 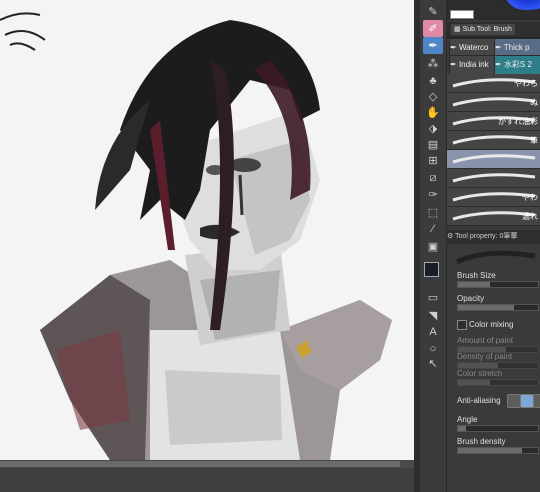 I want to click on frame-tool-icon: ▣, so click(x=433, y=246).